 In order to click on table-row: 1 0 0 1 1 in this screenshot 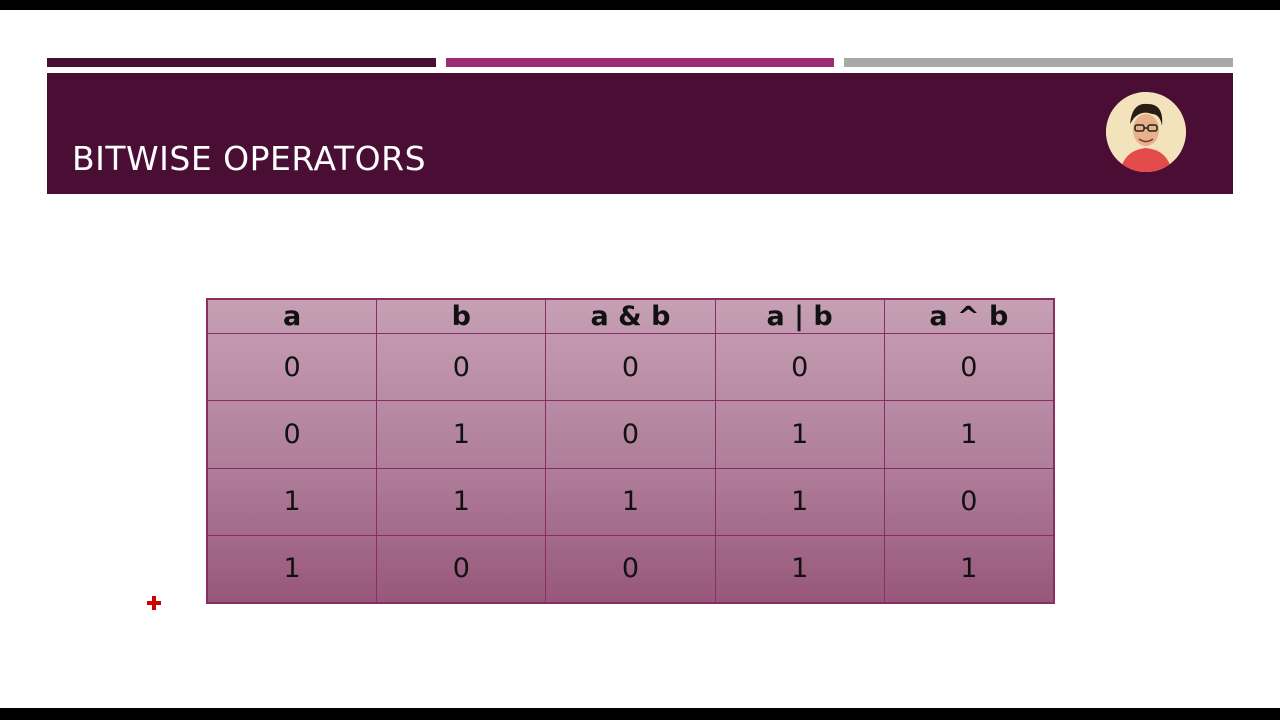, I will do `click(630, 569)`.